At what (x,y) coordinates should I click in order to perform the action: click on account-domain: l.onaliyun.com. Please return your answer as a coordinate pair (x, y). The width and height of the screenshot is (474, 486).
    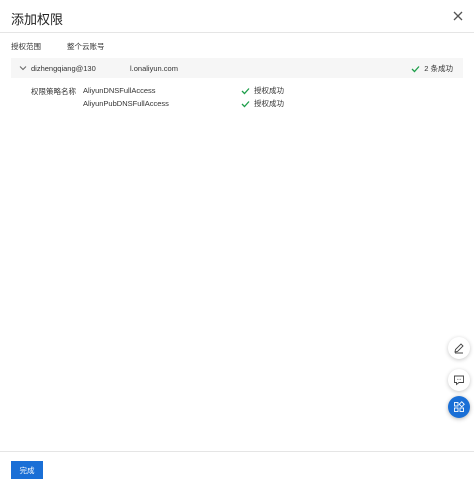
    Looking at the image, I should click on (154, 68).